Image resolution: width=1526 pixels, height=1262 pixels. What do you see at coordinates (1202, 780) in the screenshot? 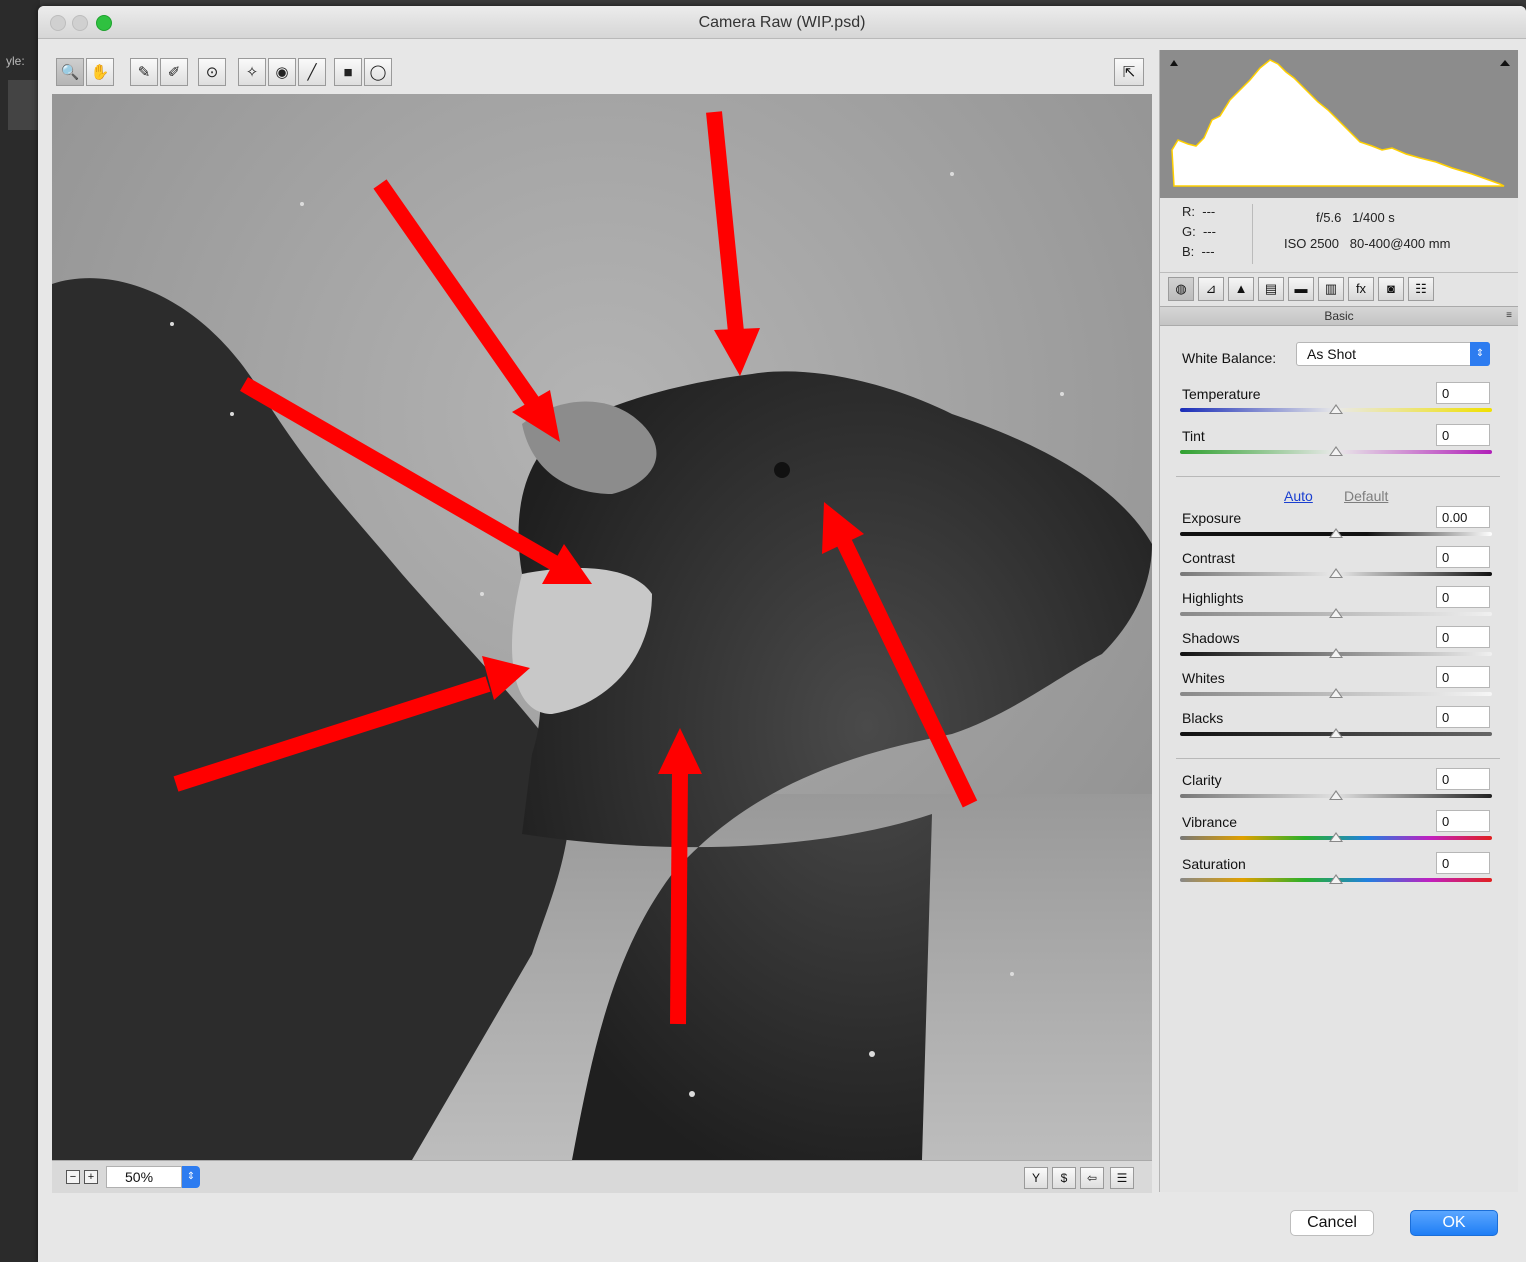
I see `clarity-label: Clarity` at bounding box center [1202, 780].